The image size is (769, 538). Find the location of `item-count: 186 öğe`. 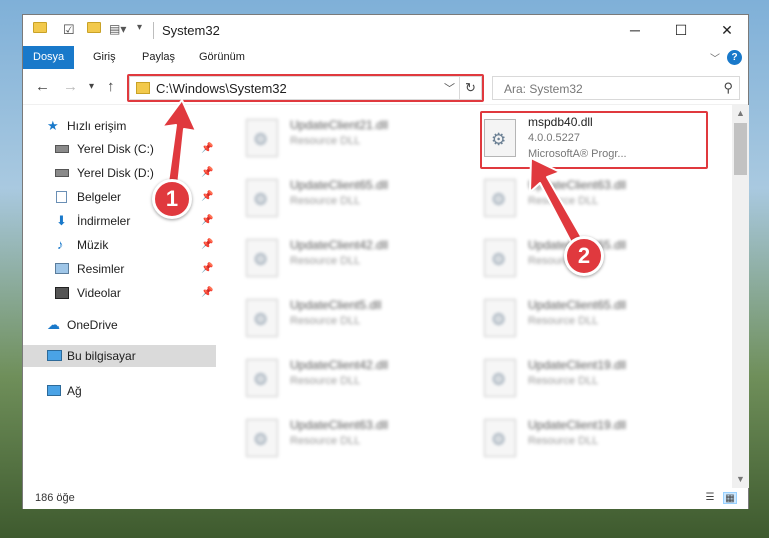

item-count: 186 öğe is located at coordinates (55, 498).